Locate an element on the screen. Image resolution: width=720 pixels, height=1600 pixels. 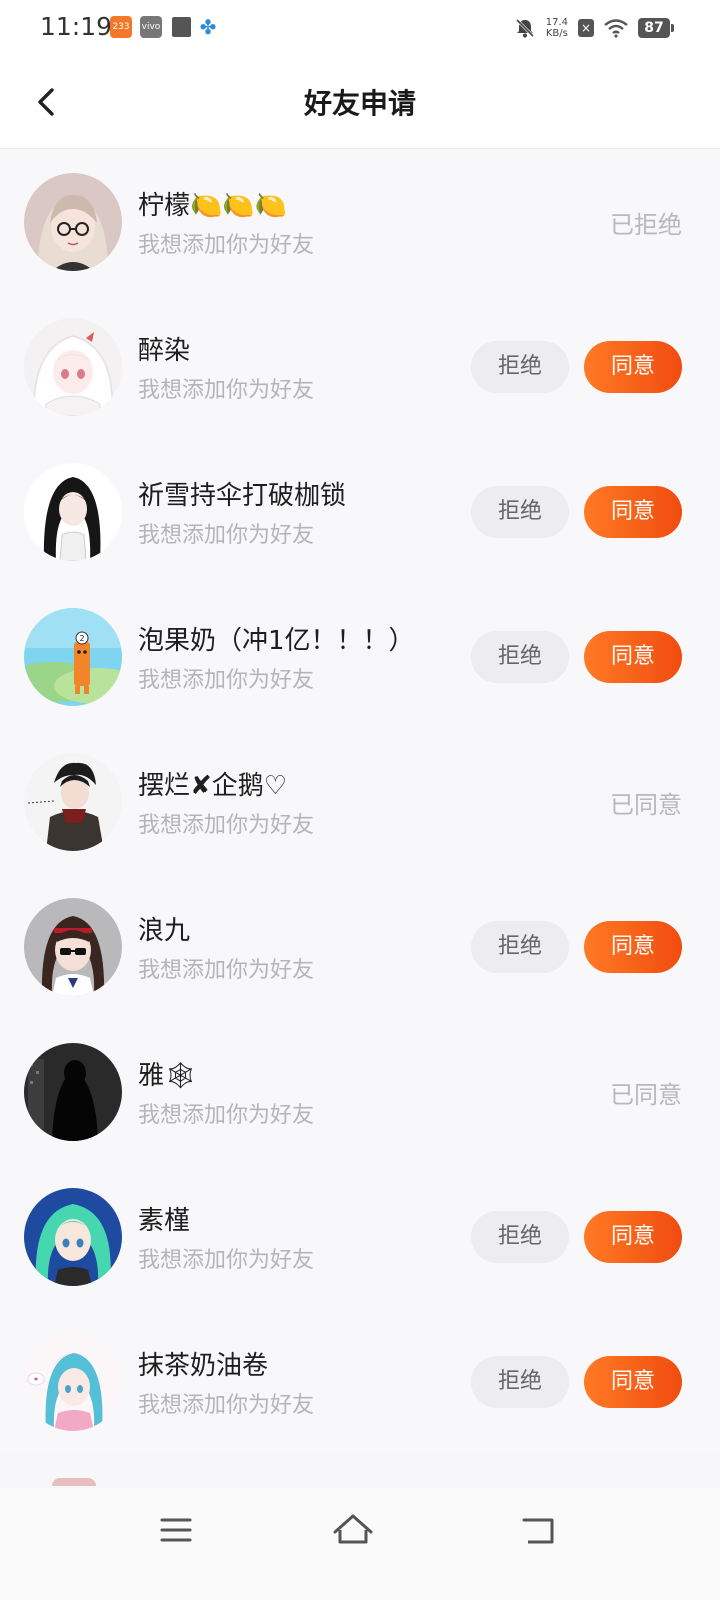
request-name: 浪九 is located at coordinates (164, 931).